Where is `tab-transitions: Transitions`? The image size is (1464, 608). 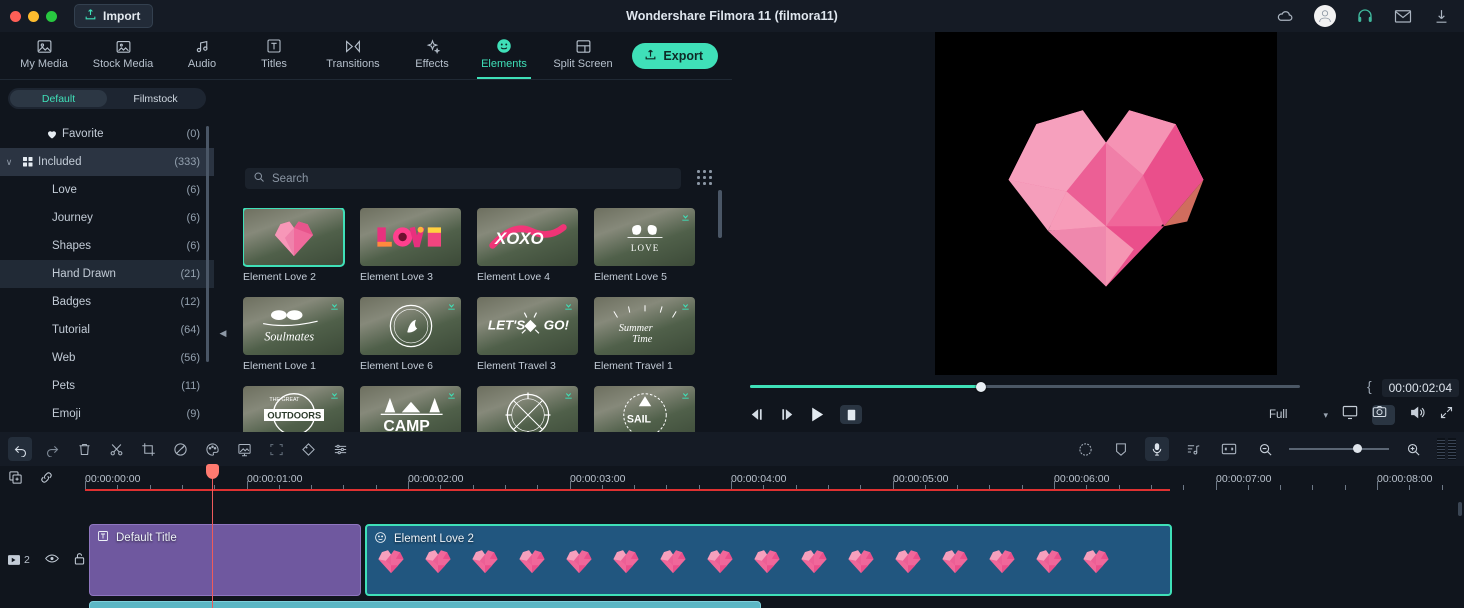 tab-transitions: Transitions is located at coordinates (353, 56).